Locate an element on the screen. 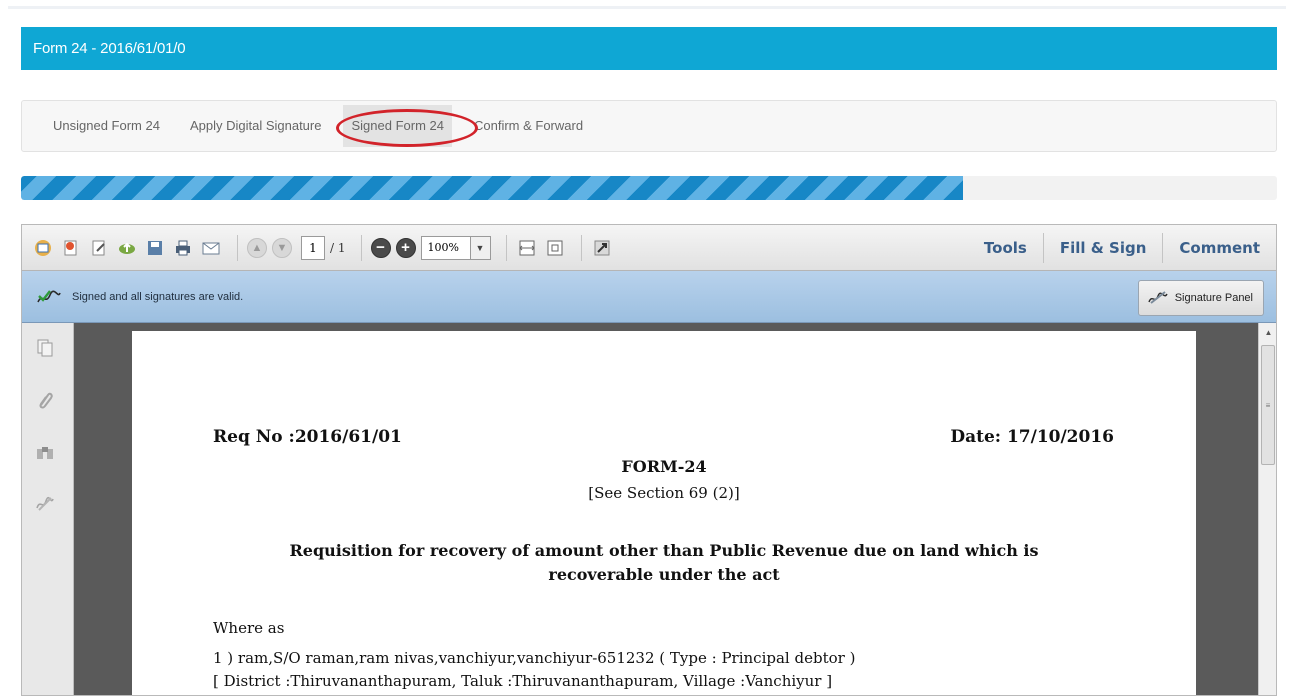 The height and width of the screenshot is (696, 1290). signature-status-text: Signed and all signatures are valid. is located at coordinates (158, 296).